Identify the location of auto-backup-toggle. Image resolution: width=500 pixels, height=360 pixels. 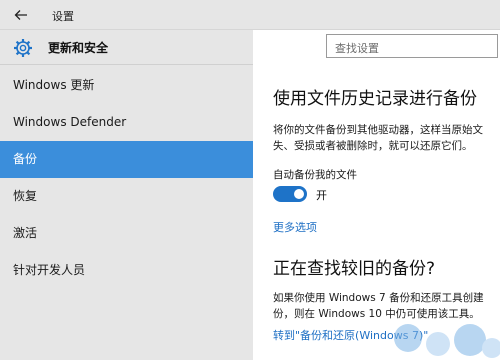
(290, 194).